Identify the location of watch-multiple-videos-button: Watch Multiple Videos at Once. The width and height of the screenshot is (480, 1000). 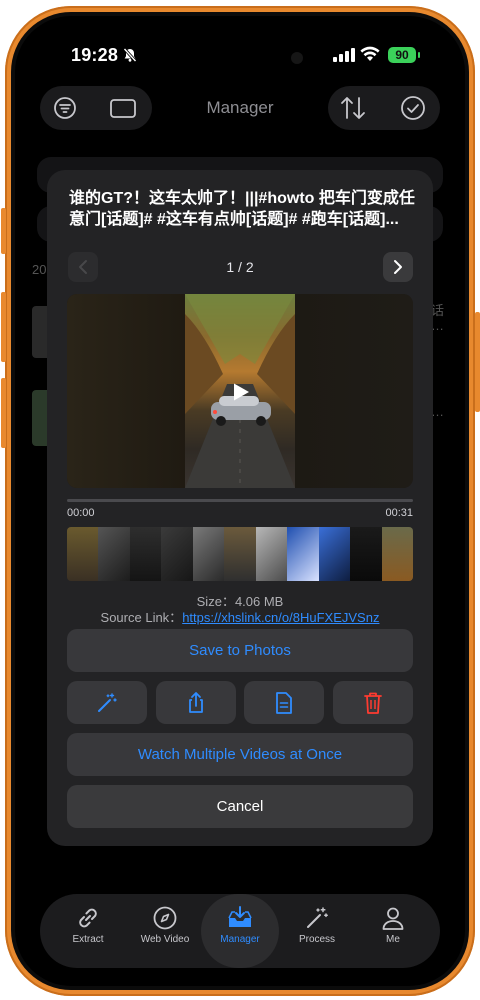
(240, 754).